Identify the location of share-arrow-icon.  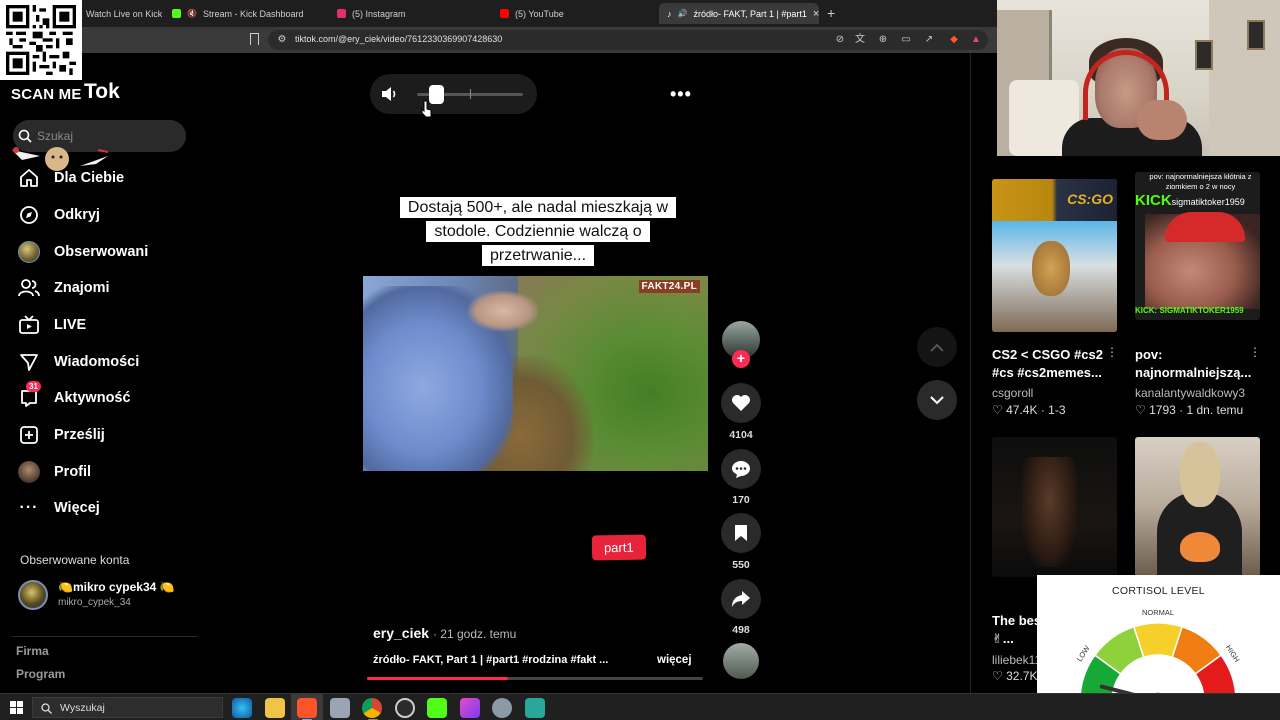
(741, 599).